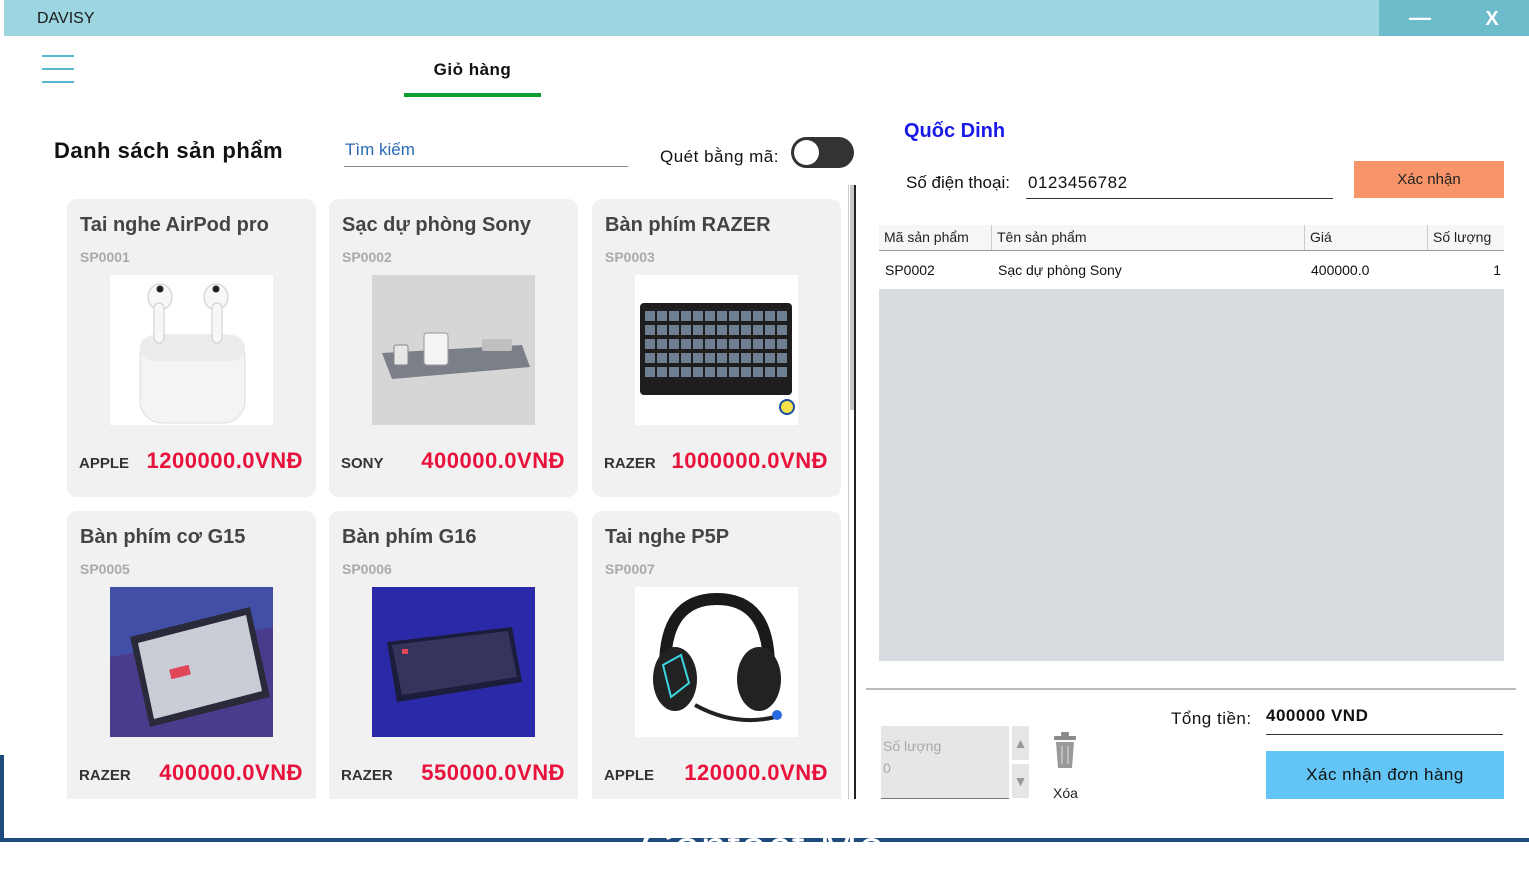 The height and width of the screenshot is (874, 1529). I want to click on product-price: 1000000.0VNĐ, so click(749, 460).